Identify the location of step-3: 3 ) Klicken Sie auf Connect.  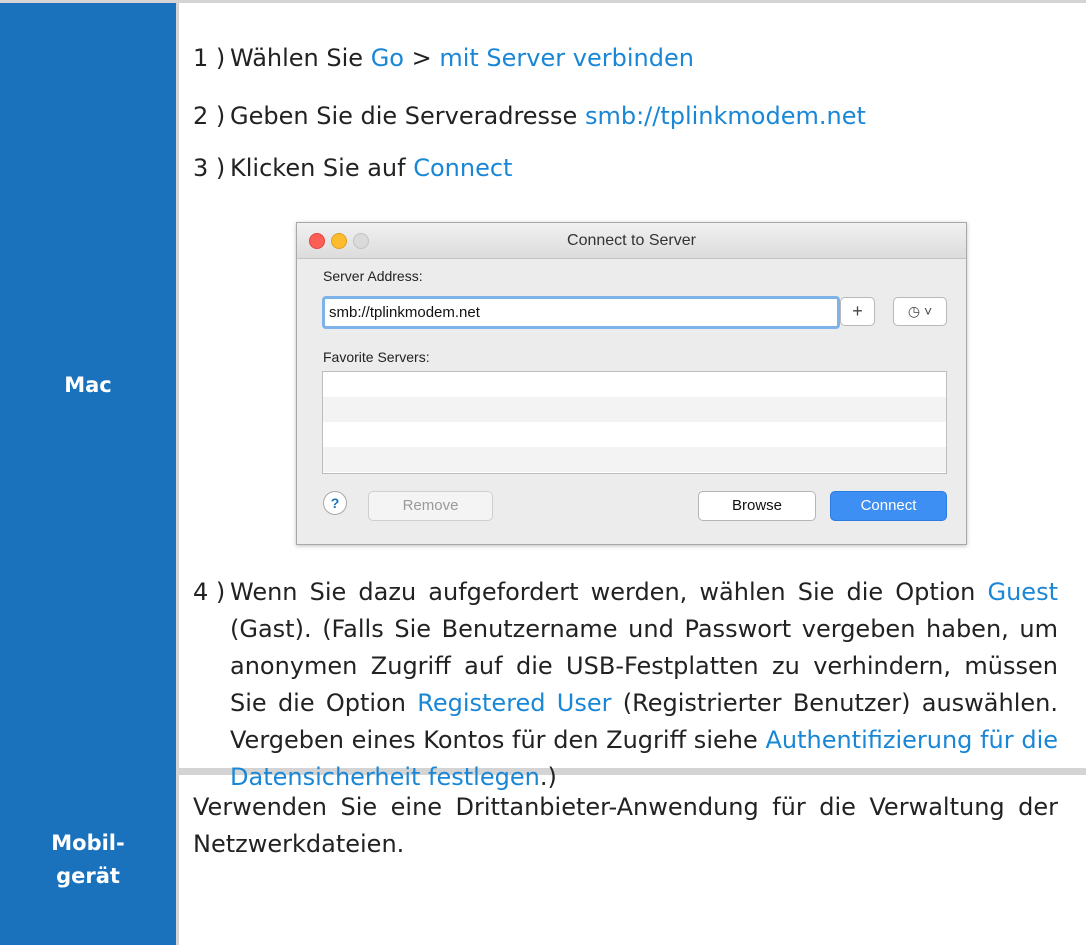
(352, 168).